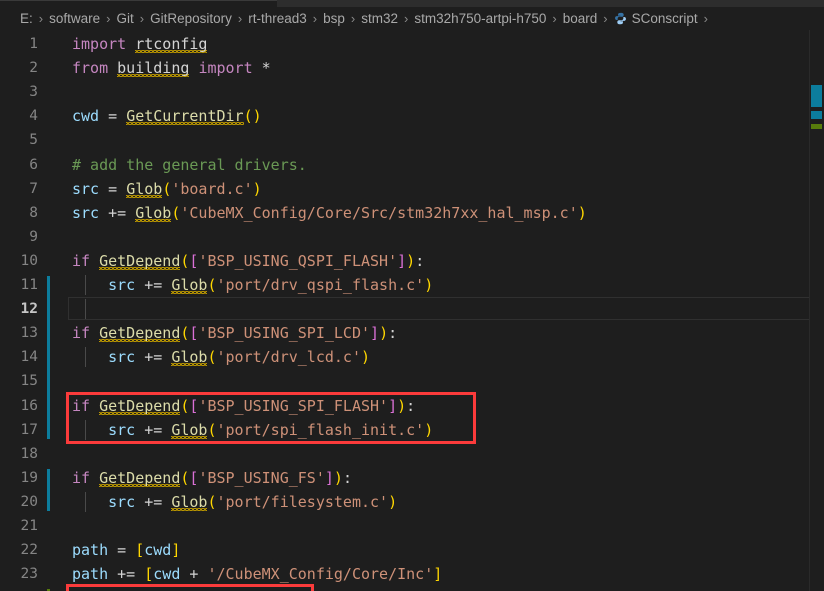 This screenshot has height=591, width=824. I want to click on code-line-9: 9, so click(412, 237).